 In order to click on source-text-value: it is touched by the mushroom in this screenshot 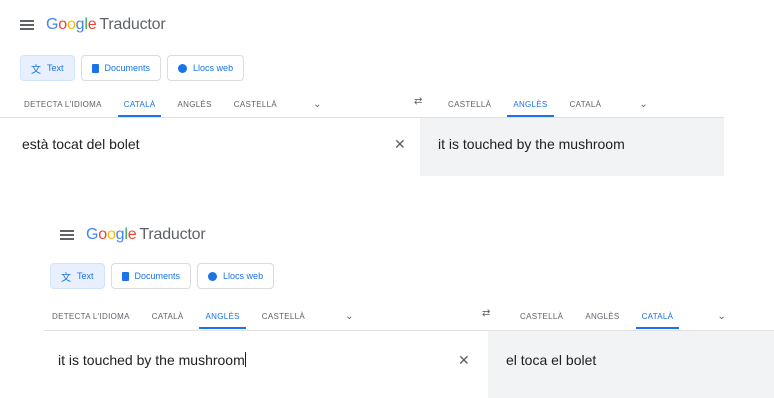, I will do `click(151, 360)`.